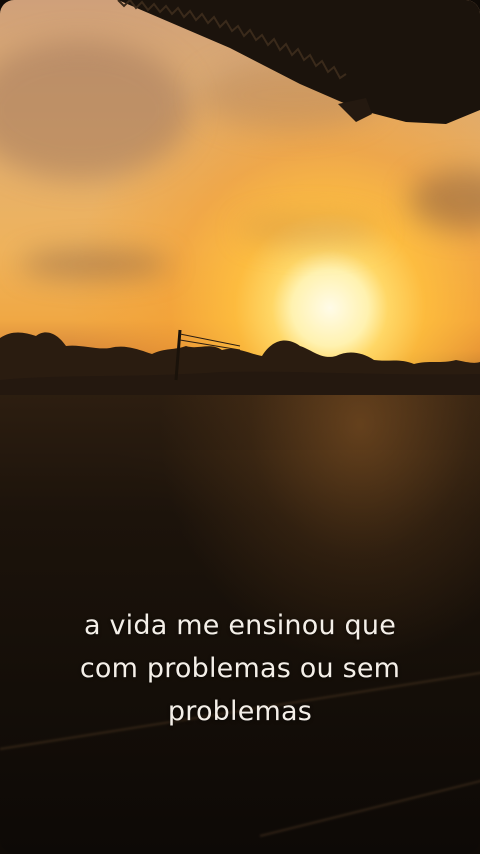 This screenshot has height=854, width=480. Describe the element at coordinates (240, 711) in the screenshot. I see `caption-line-3: problemas` at that location.